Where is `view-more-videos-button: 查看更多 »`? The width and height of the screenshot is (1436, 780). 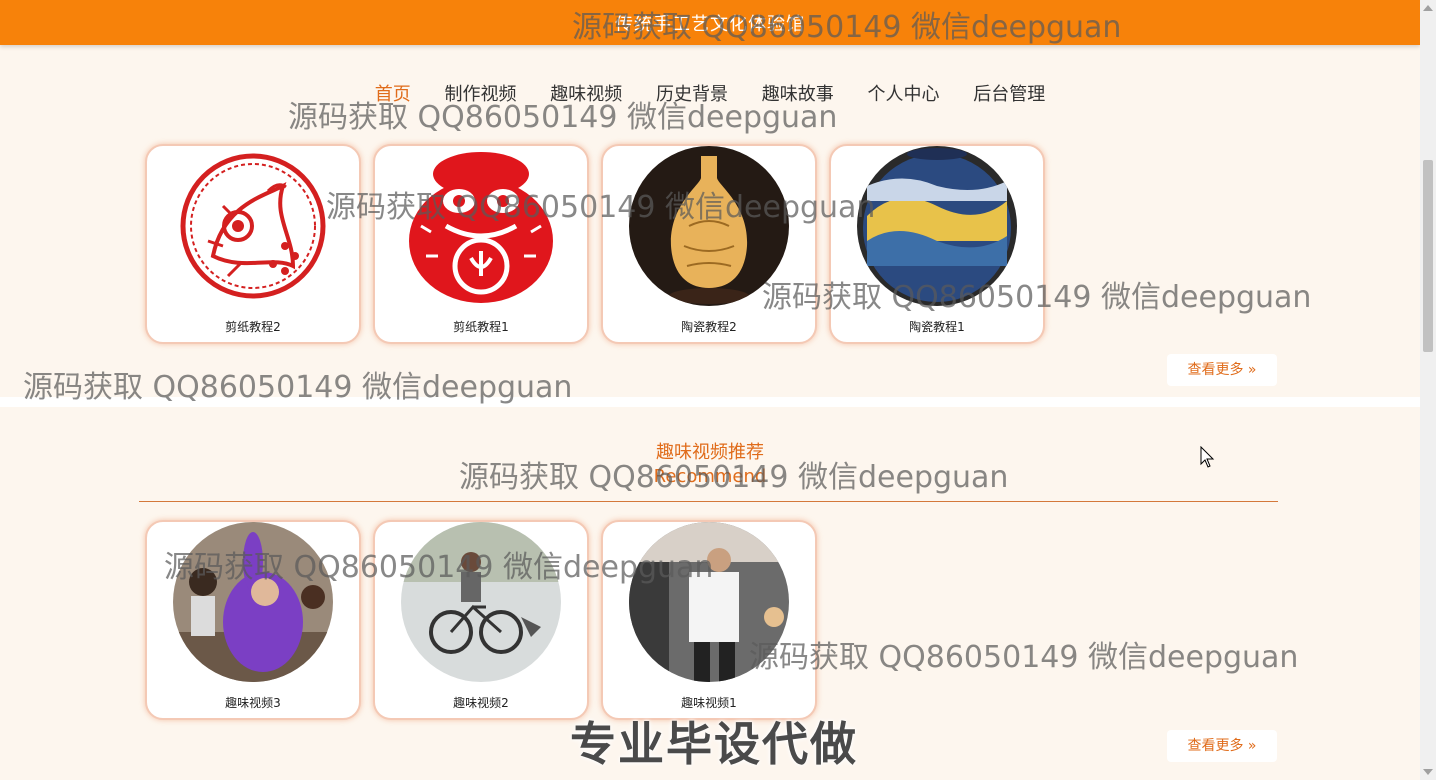
view-more-videos-button: 查看更多 » is located at coordinates (1222, 746).